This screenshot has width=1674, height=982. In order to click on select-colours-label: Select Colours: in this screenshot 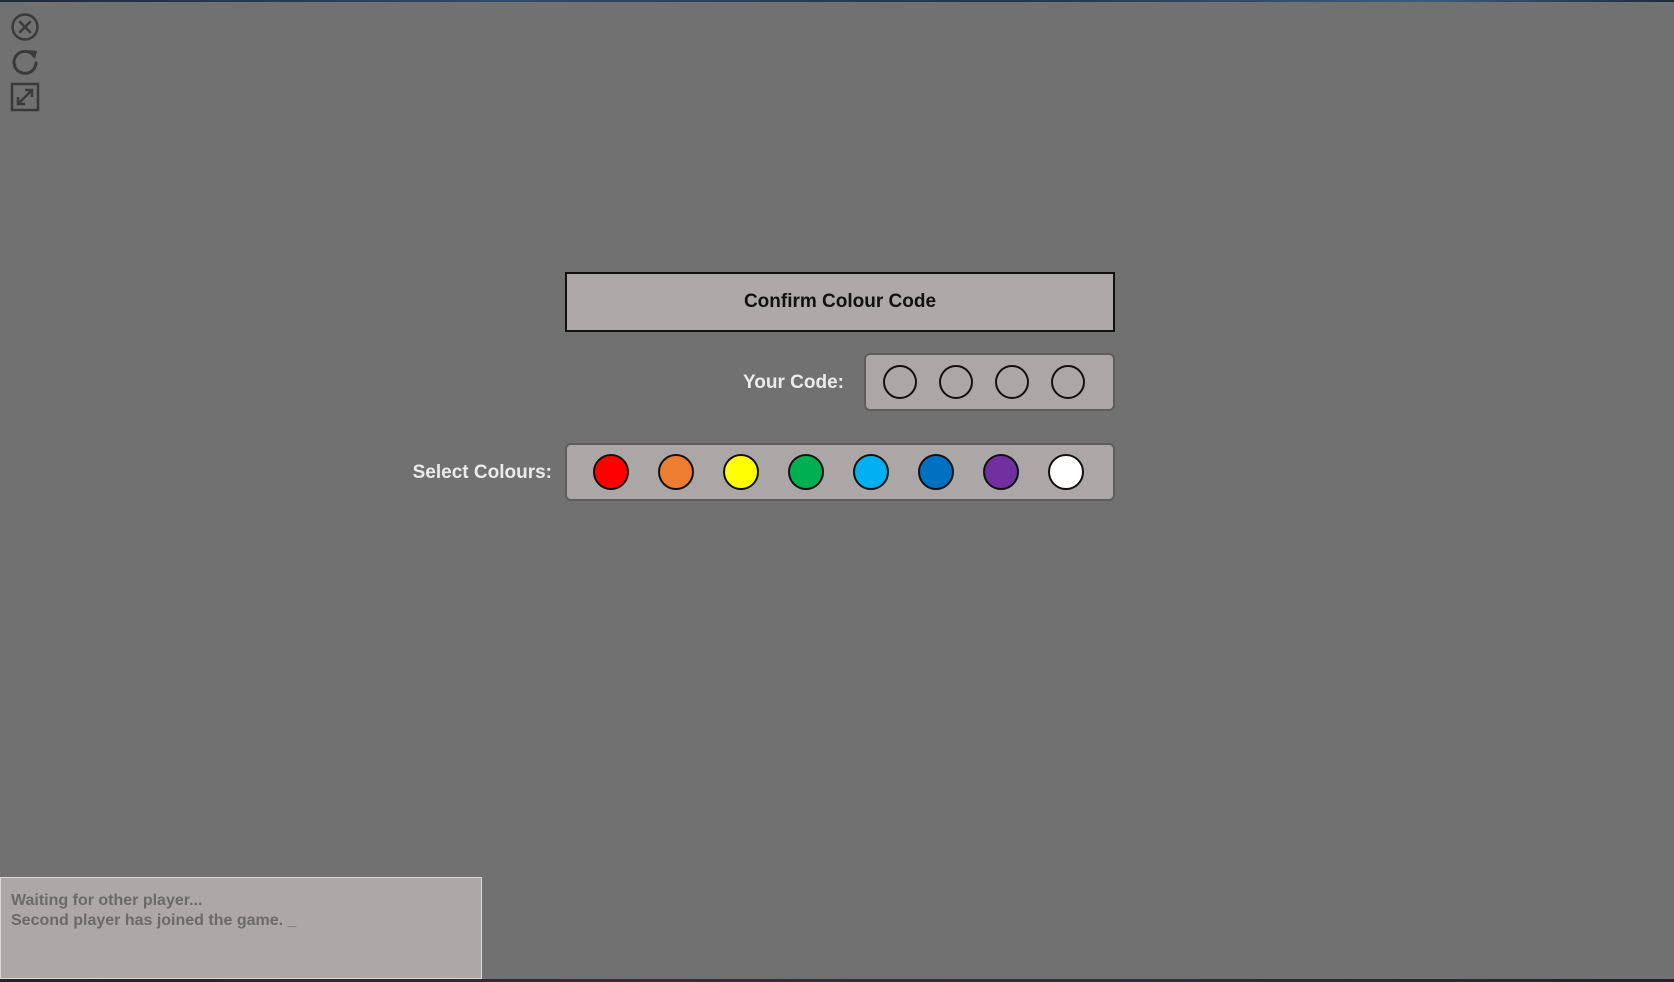, I will do `click(482, 472)`.